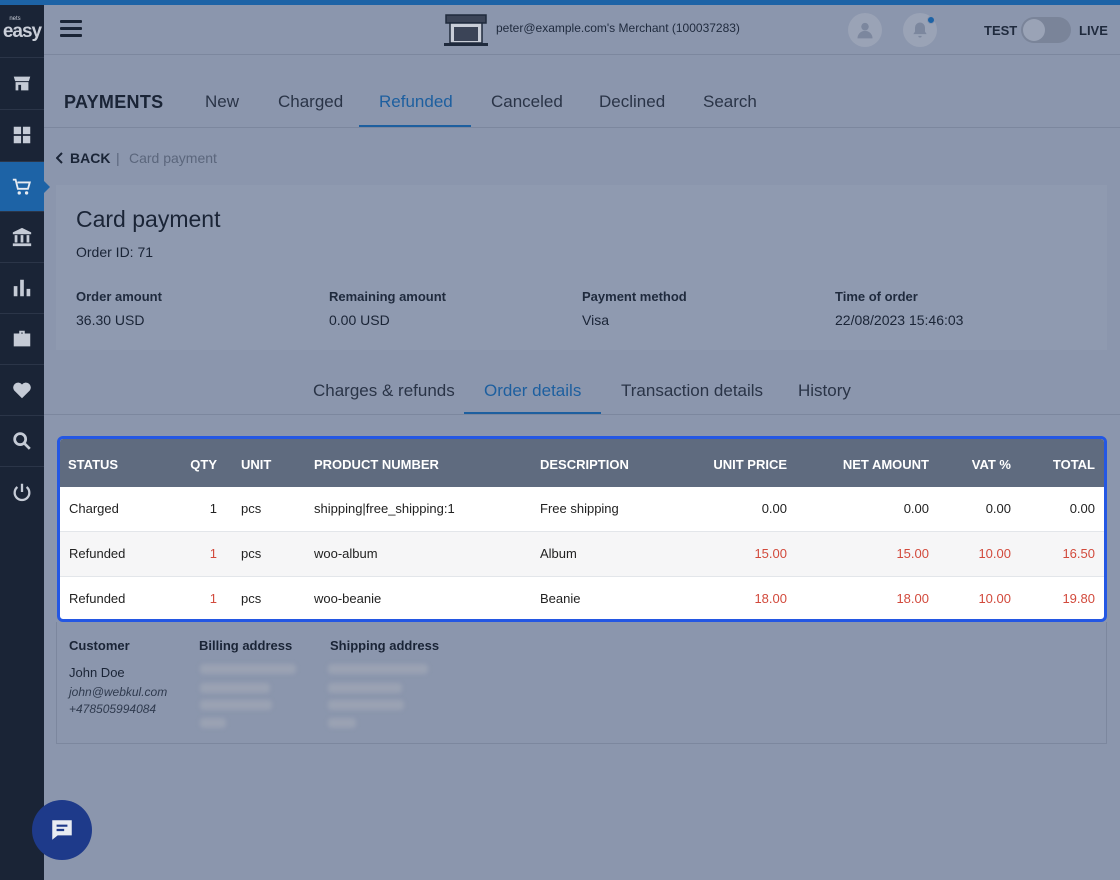 The width and height of the screenshot is (1120, 880). Describe the element at coordinates (148, 219) in the screenshot. I see `payment-title: Card payment` at that location.